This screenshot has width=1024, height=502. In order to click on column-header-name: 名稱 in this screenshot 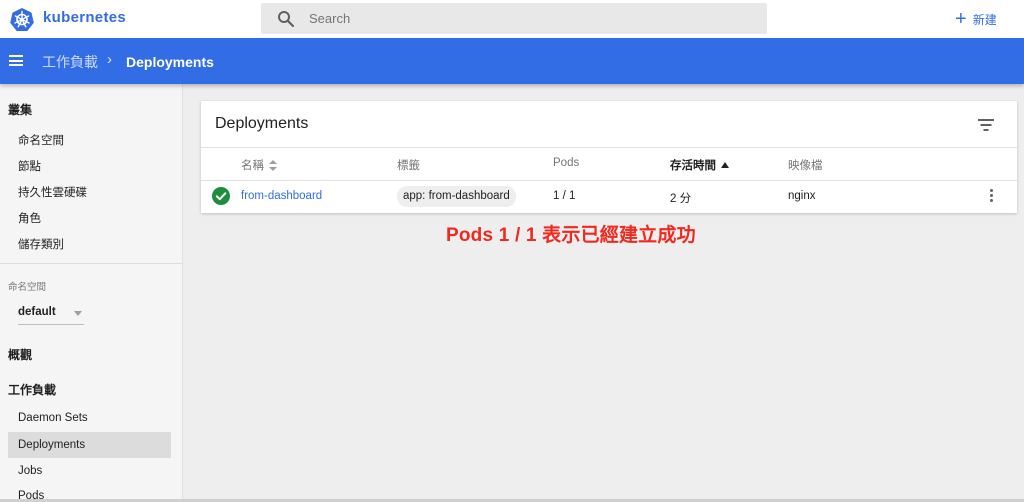, I will do `click(259, 165)`.